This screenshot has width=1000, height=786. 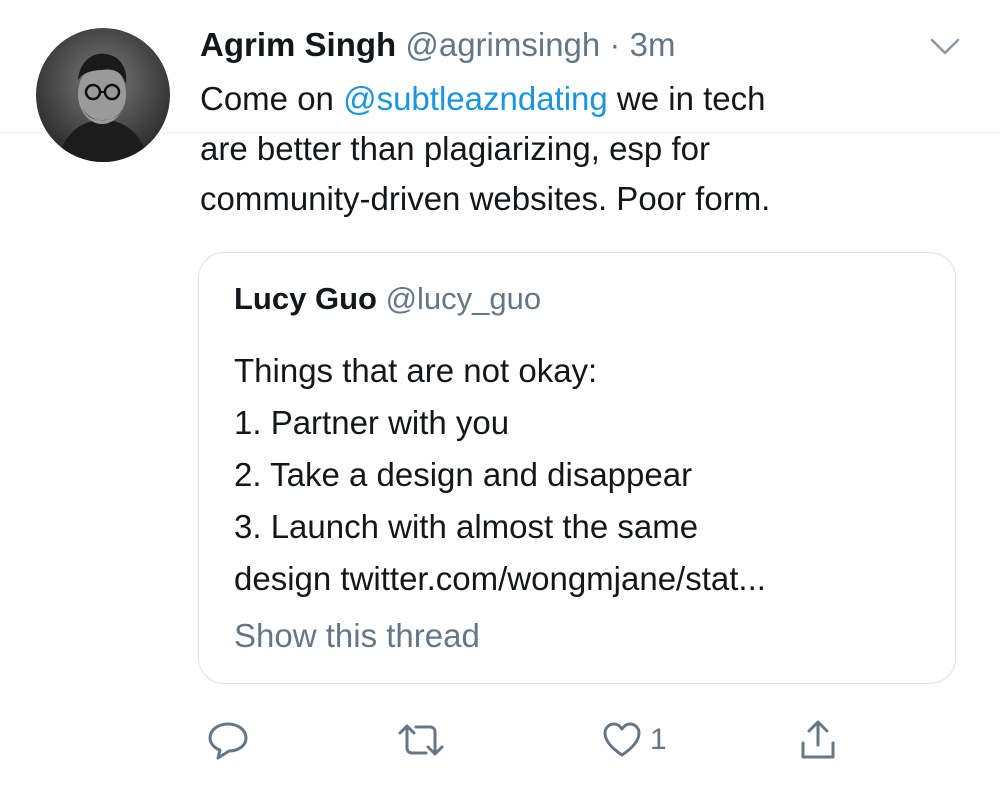 I want to click on avatar, so click(x=103, y=95).